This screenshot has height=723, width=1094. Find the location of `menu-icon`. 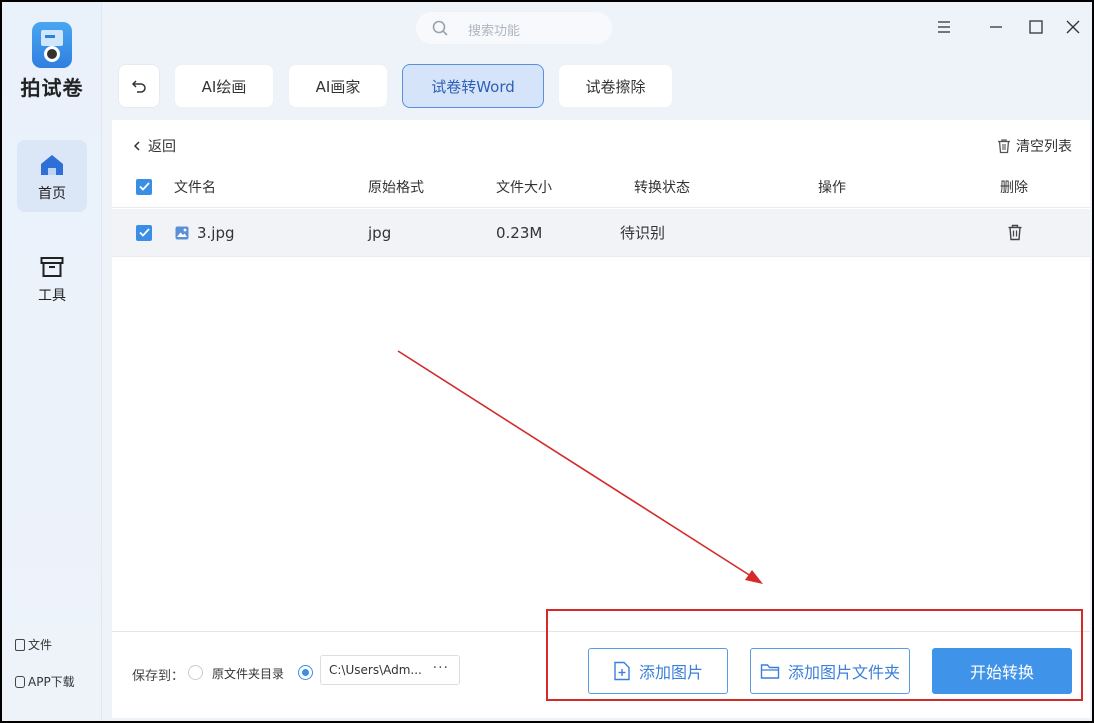

menu-icon is located at coordinates (944, 27).